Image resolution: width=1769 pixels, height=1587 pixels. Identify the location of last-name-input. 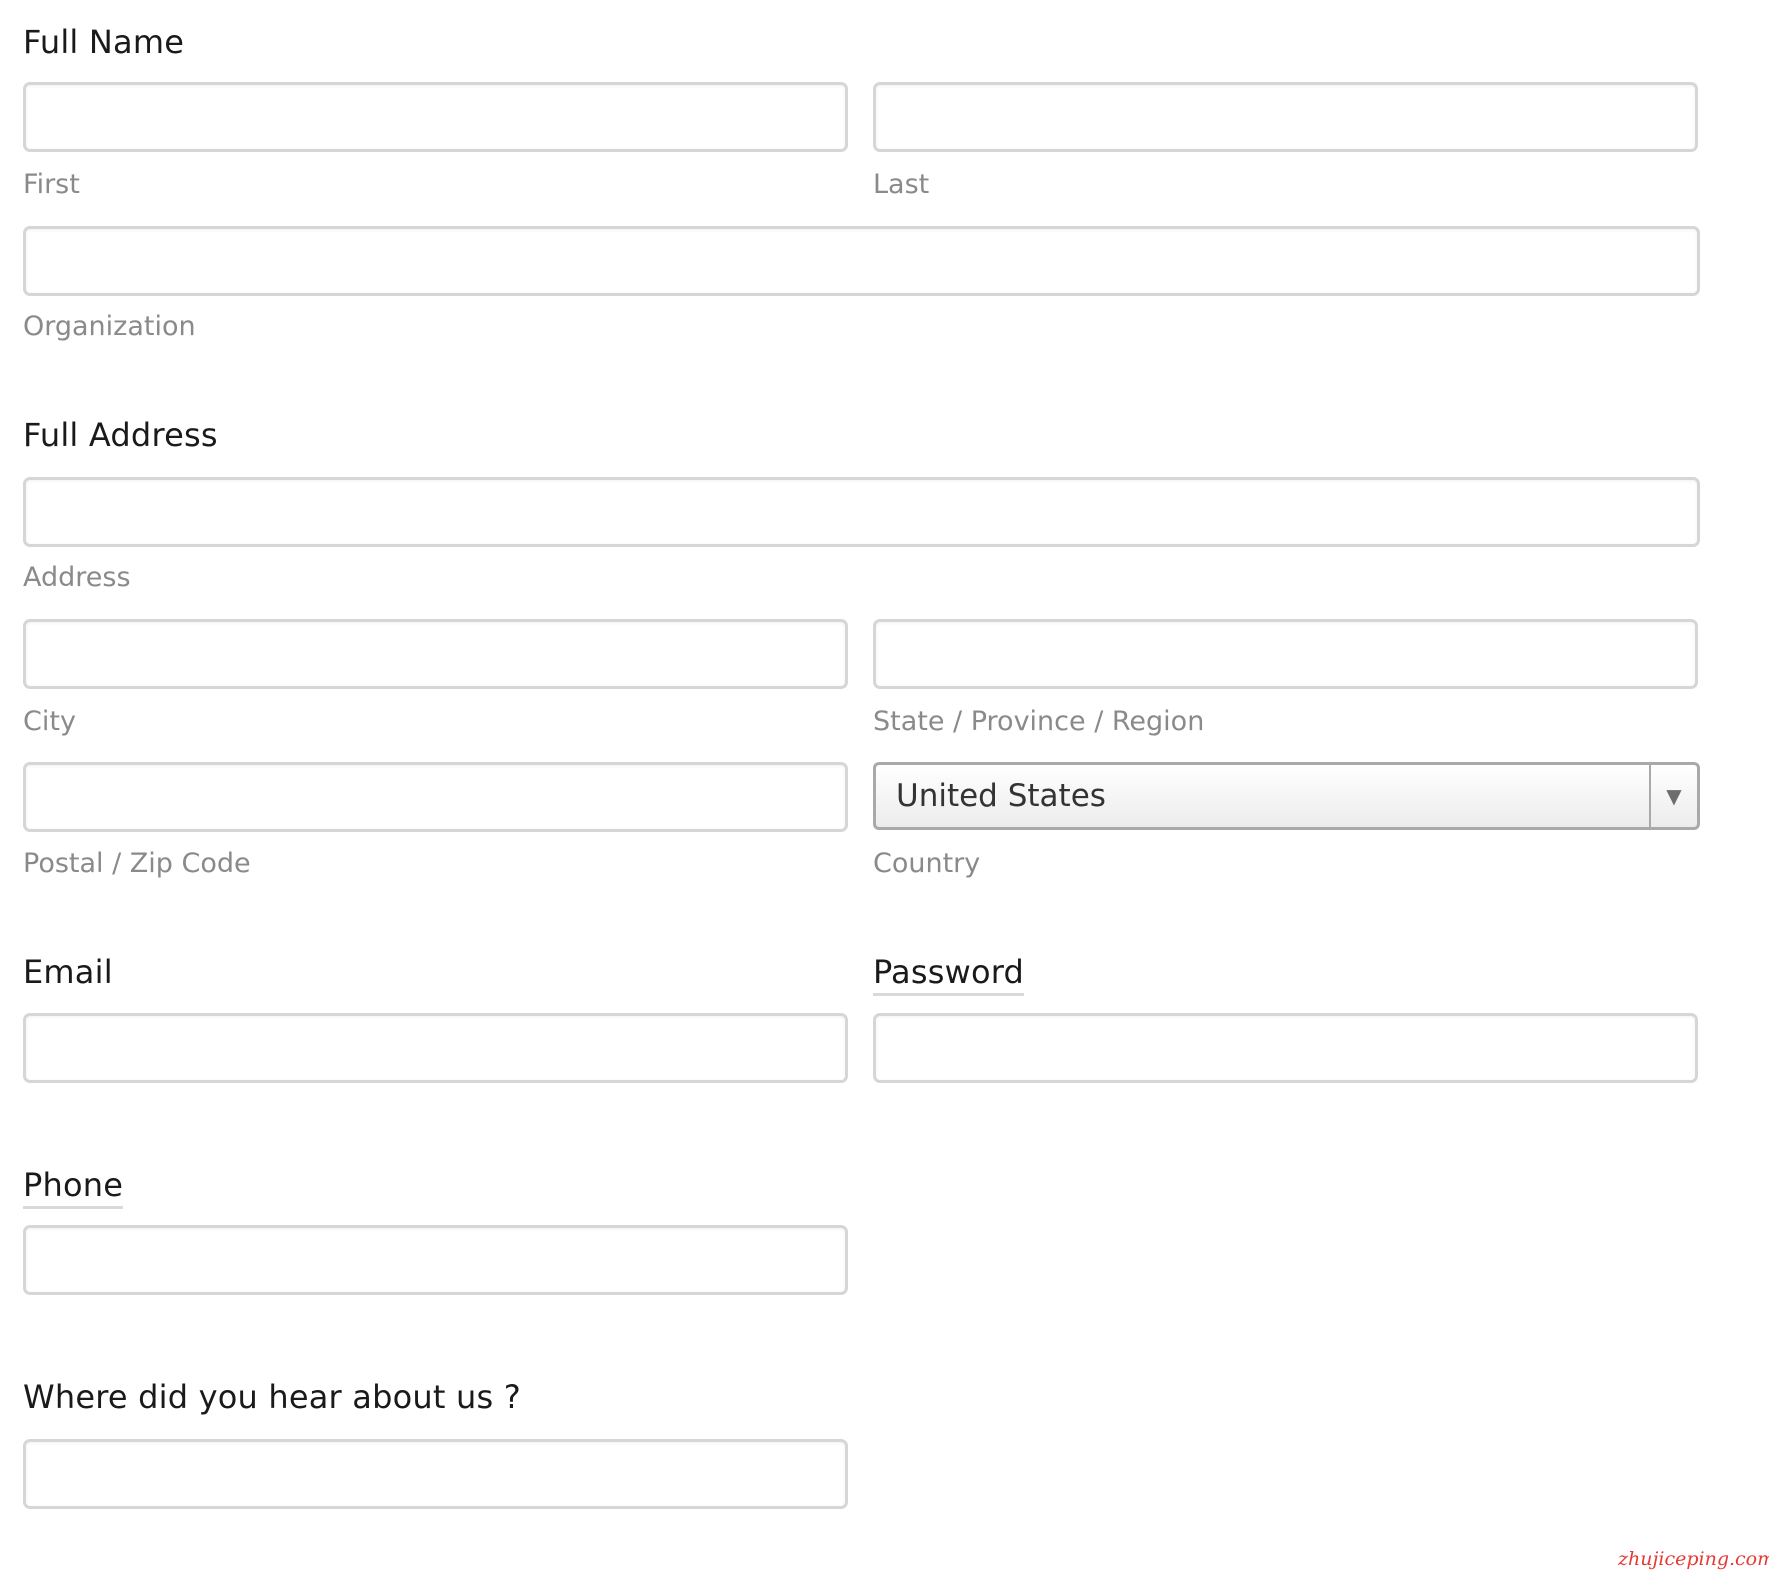
(1285, 117).